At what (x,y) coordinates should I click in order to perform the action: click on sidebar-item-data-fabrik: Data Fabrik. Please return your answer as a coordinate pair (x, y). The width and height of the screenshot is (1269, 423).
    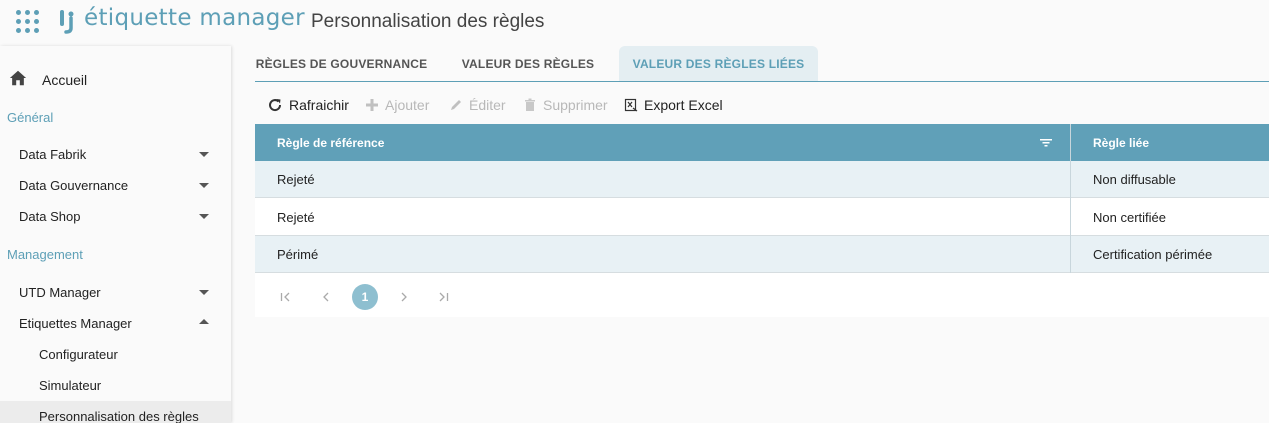
    Looking at the image, I should click on (115, 154).